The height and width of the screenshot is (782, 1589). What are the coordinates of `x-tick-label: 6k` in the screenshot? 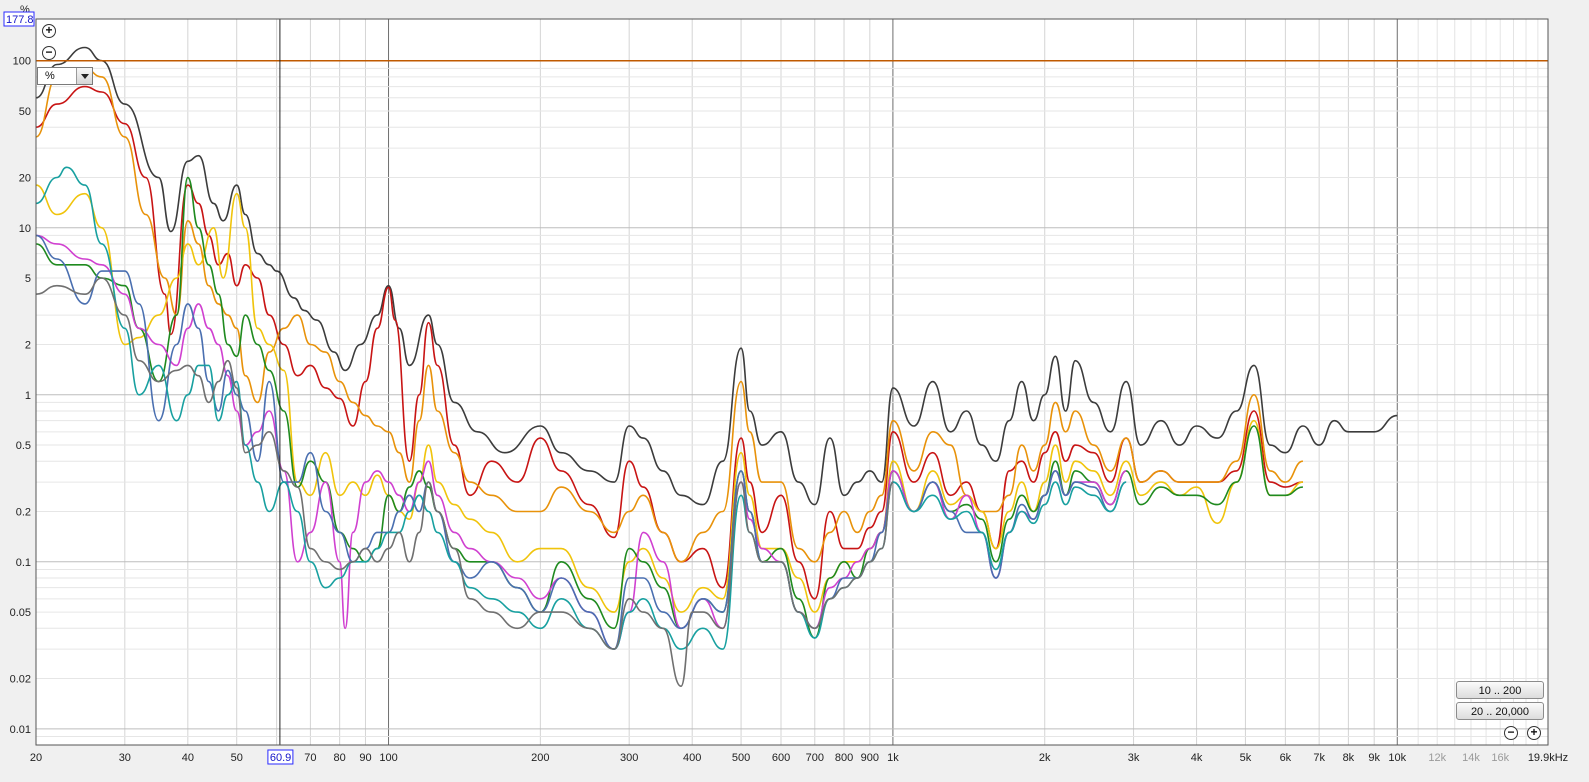 It's located at (1286, 758).